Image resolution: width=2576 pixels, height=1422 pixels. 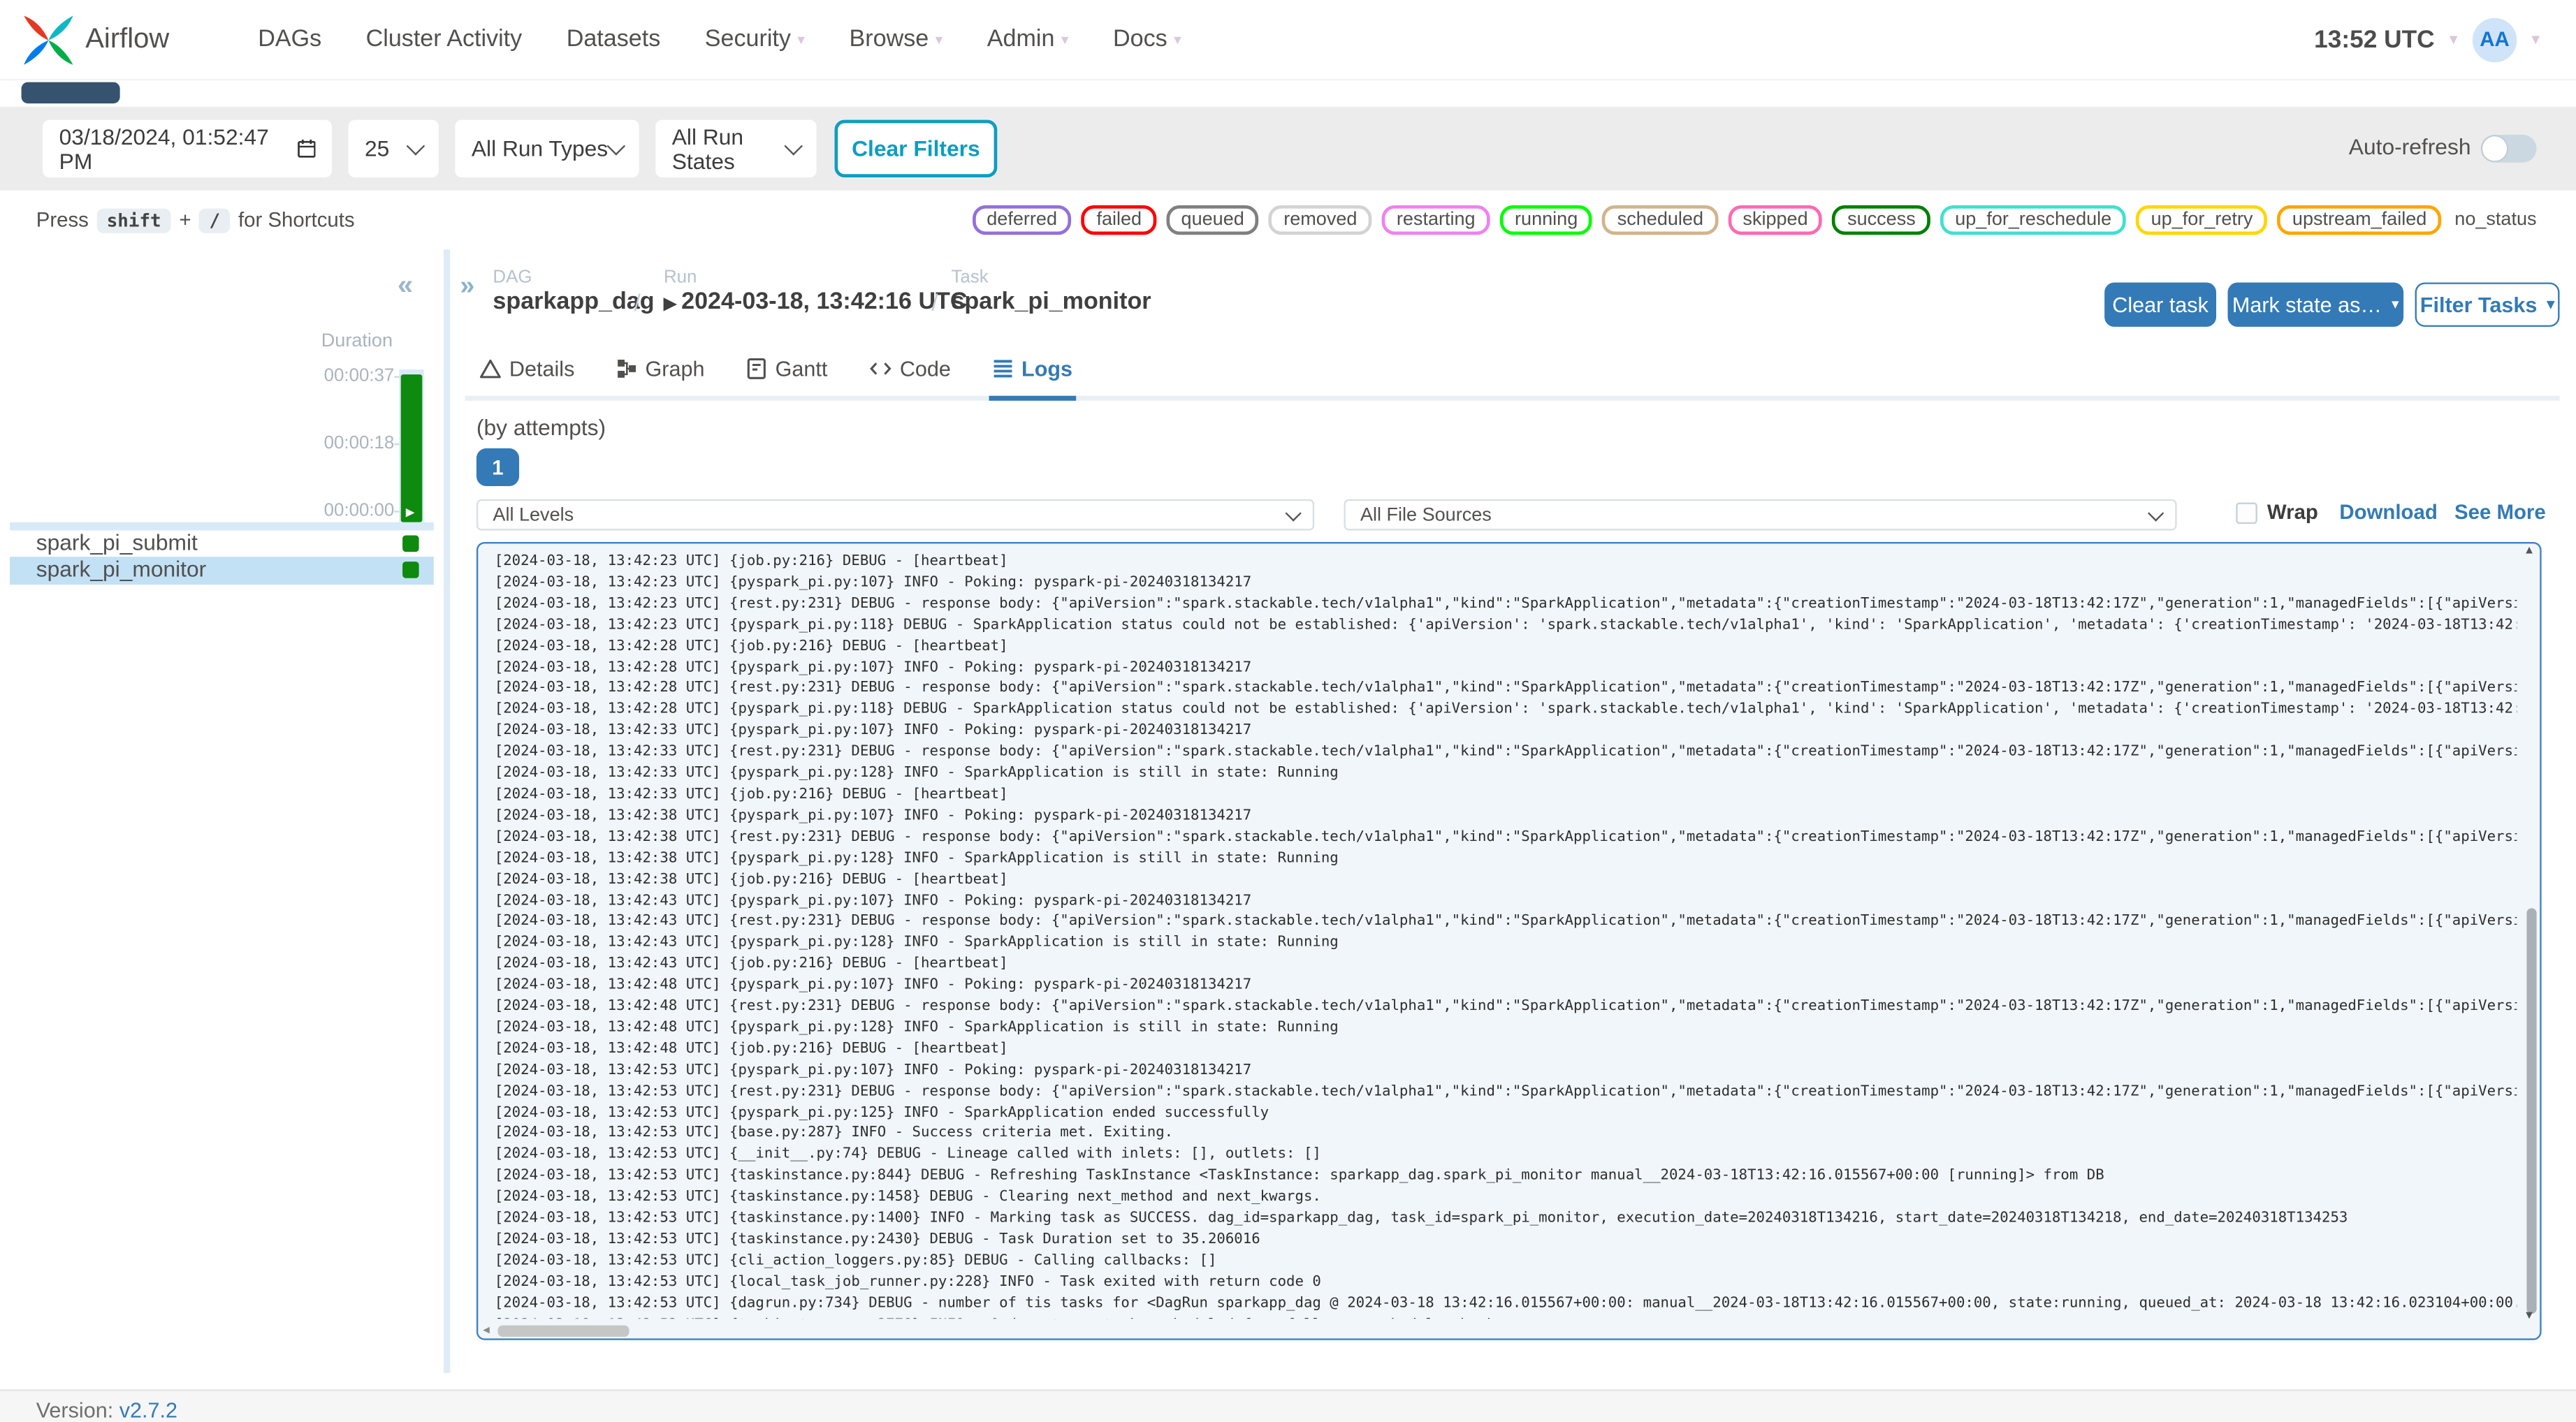 What do you see at coordinates (547, 148) in the screenshot?
I see `run-types-select: All Run Types` at bounding box center [547, 148].